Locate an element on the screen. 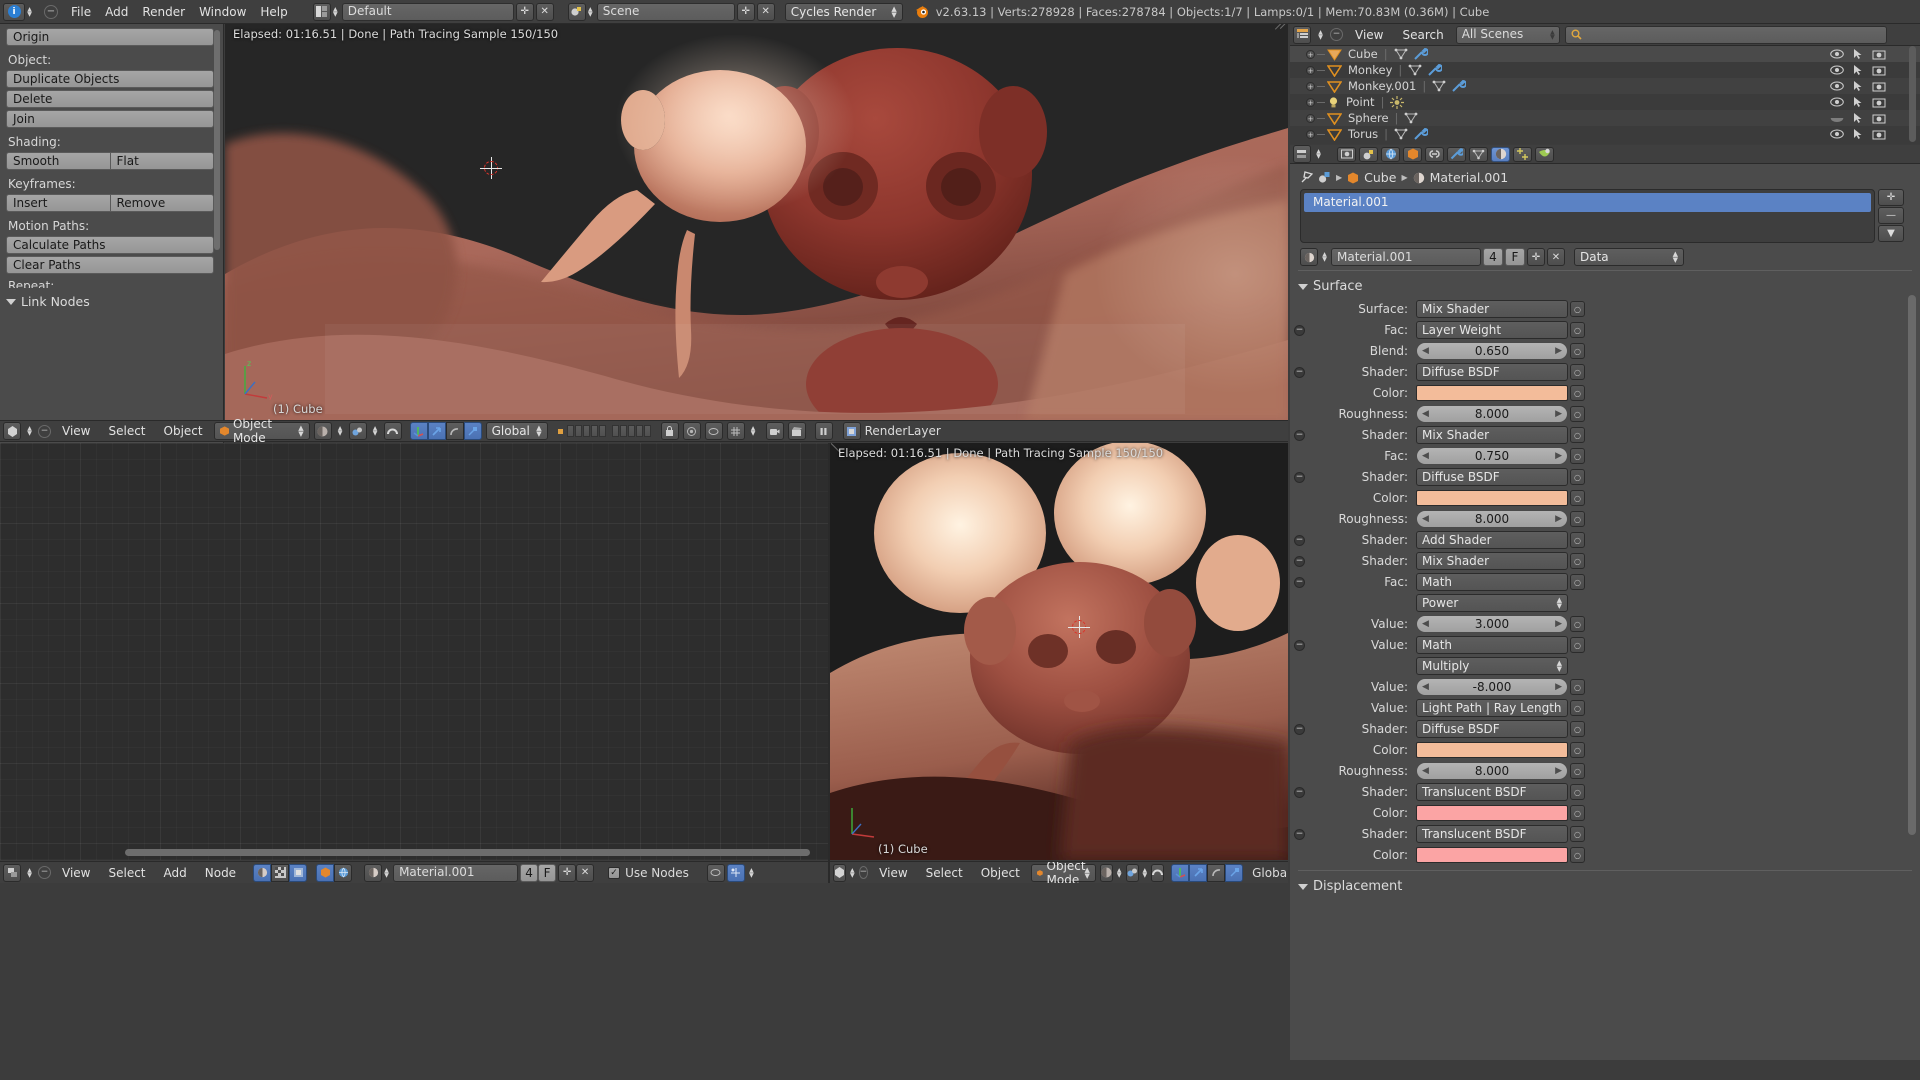 Image resolution: width=1920 pixels, height=1080 pixels. property-value: Math is located at coordinates (1492, 645).